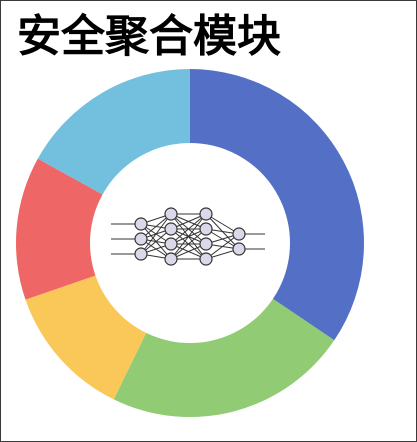 Image resolution: width=417 pixels, height=442 pixels. What do you see at coordinates (188, 236) in the screenshot?
I see `neural-network-icon` at bounding box center [188, 236].